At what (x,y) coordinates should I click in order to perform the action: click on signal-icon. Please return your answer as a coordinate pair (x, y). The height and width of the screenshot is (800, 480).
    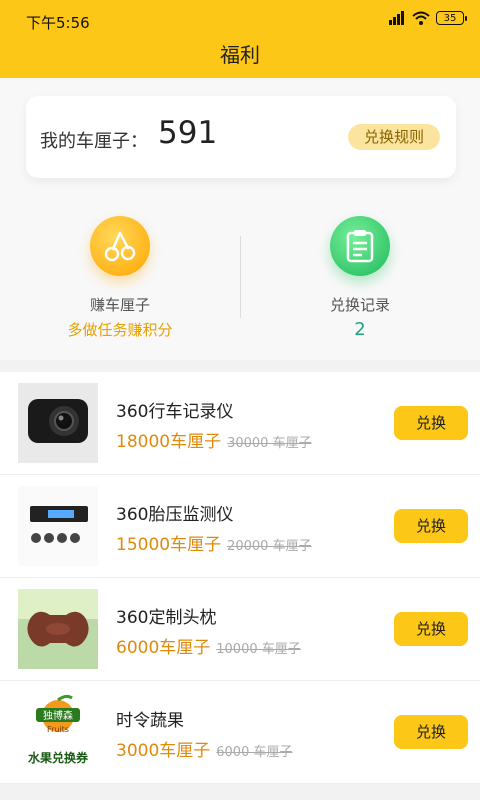
    Looking at the image, I should click on (396, 18).